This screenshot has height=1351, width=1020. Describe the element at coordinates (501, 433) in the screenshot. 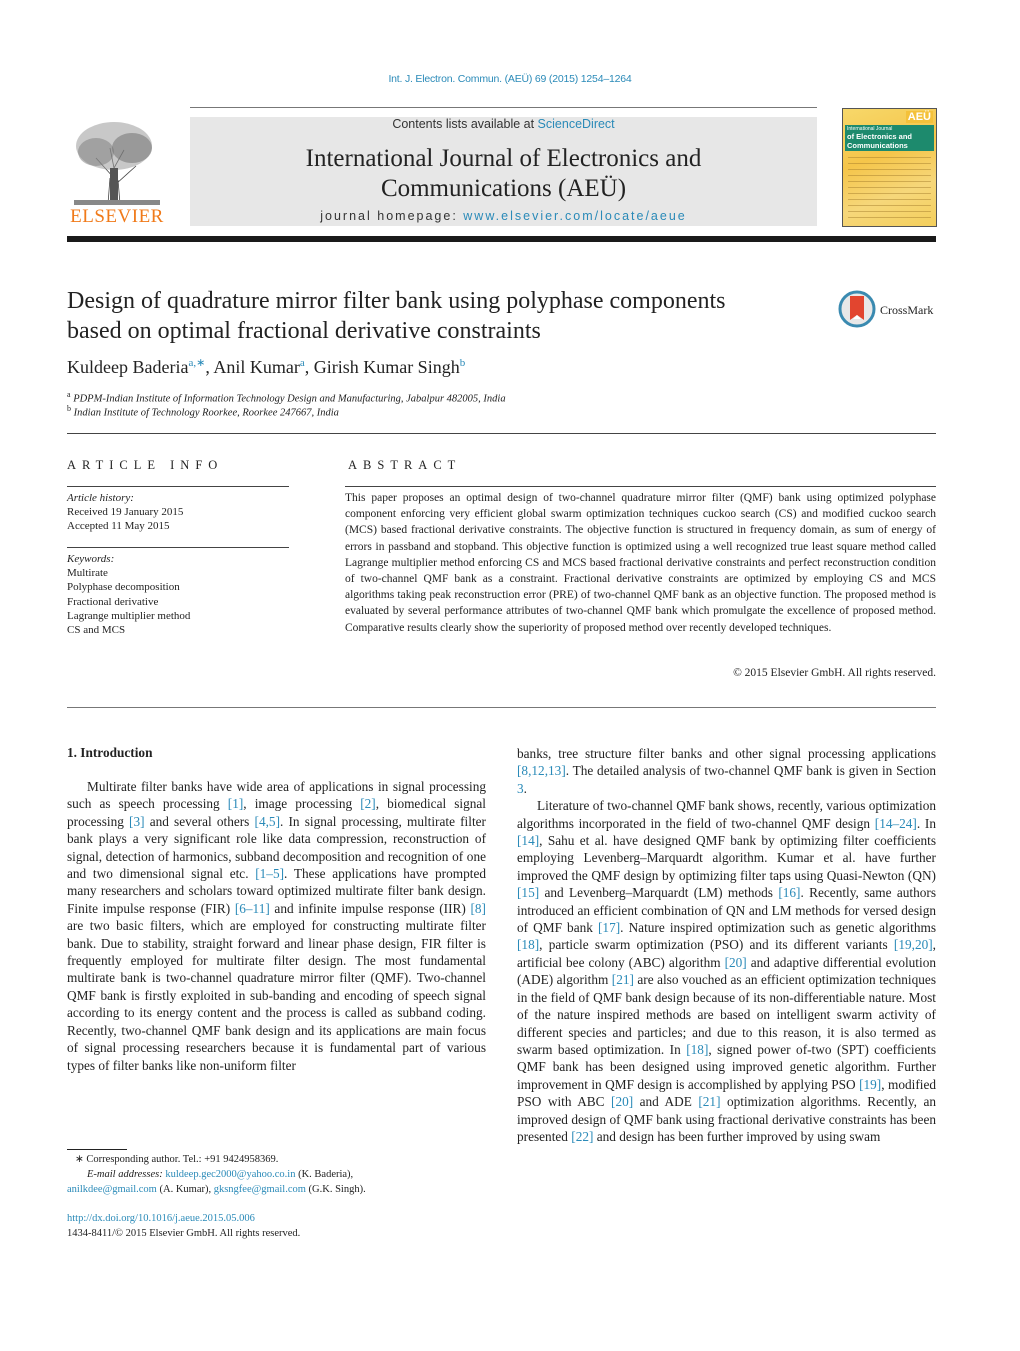

I see `authors-divider` at that location.